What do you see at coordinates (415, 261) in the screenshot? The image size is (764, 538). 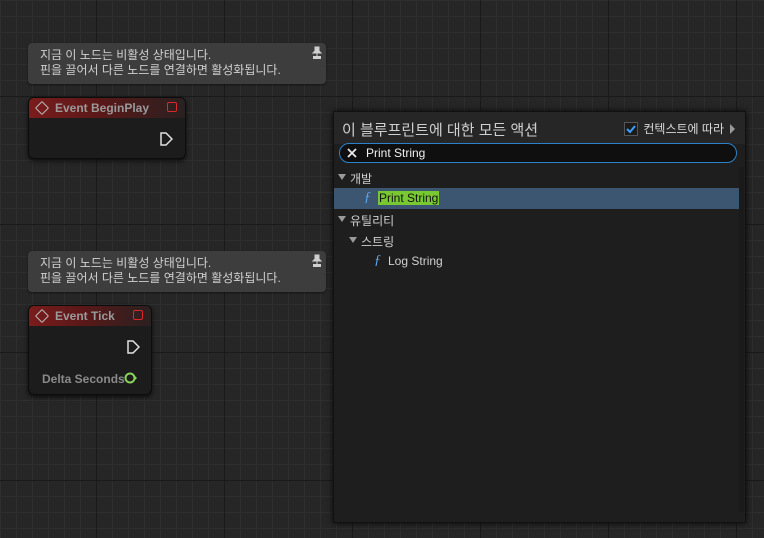 I see `action-label: Log String` at bounding box center [415, 261].